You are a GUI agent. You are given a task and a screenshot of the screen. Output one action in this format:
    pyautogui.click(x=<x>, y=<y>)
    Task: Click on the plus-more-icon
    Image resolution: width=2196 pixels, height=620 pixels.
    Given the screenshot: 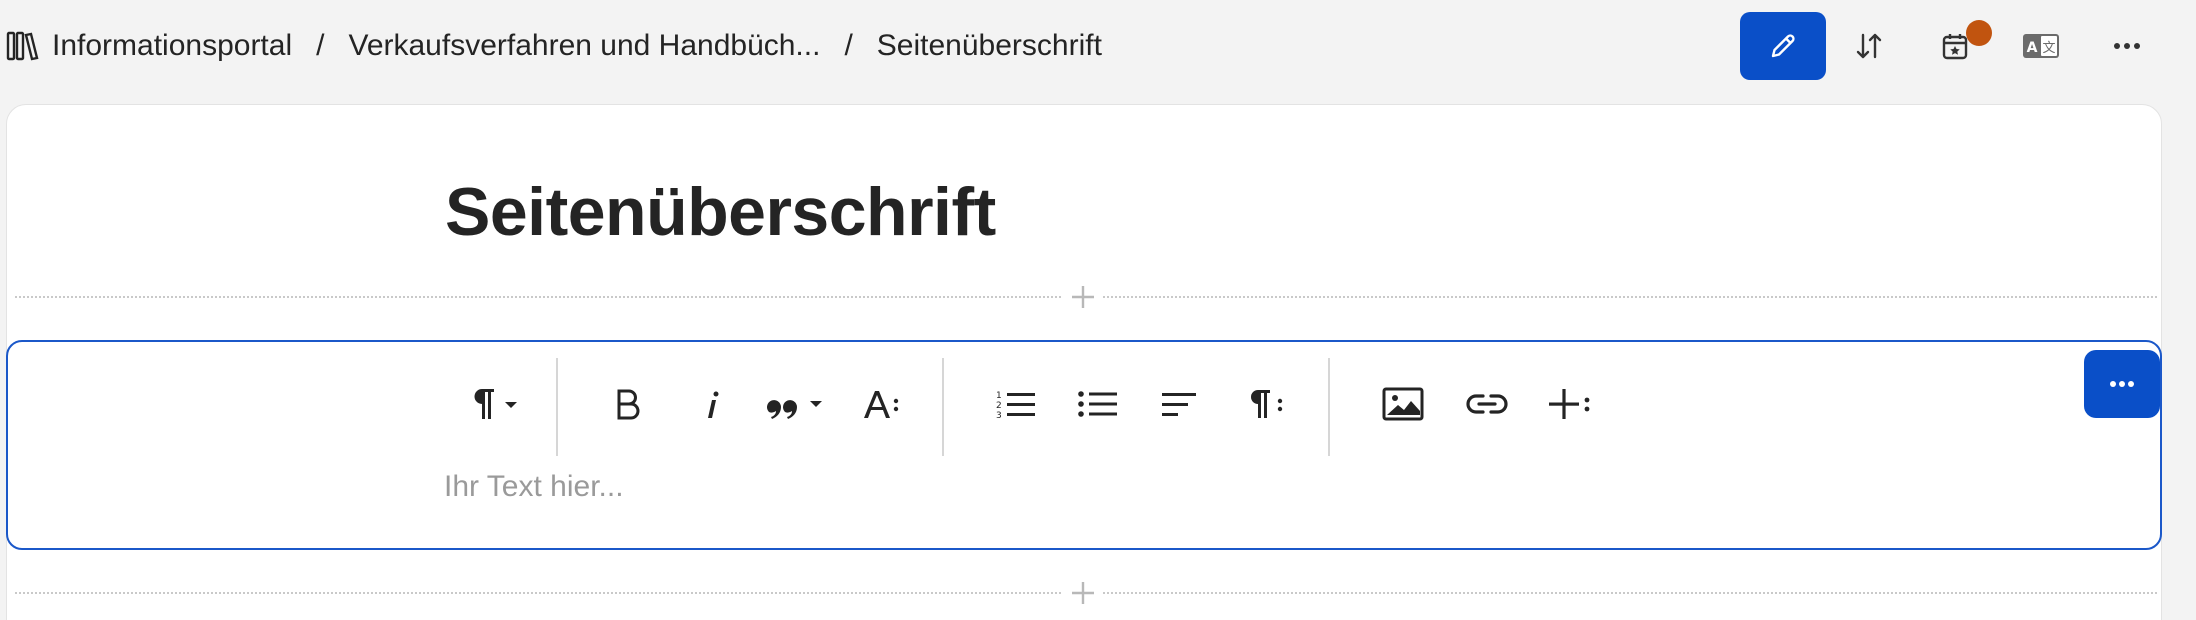 What is the action you would take?
    pyautogui.click(x=1569, y=404)
    